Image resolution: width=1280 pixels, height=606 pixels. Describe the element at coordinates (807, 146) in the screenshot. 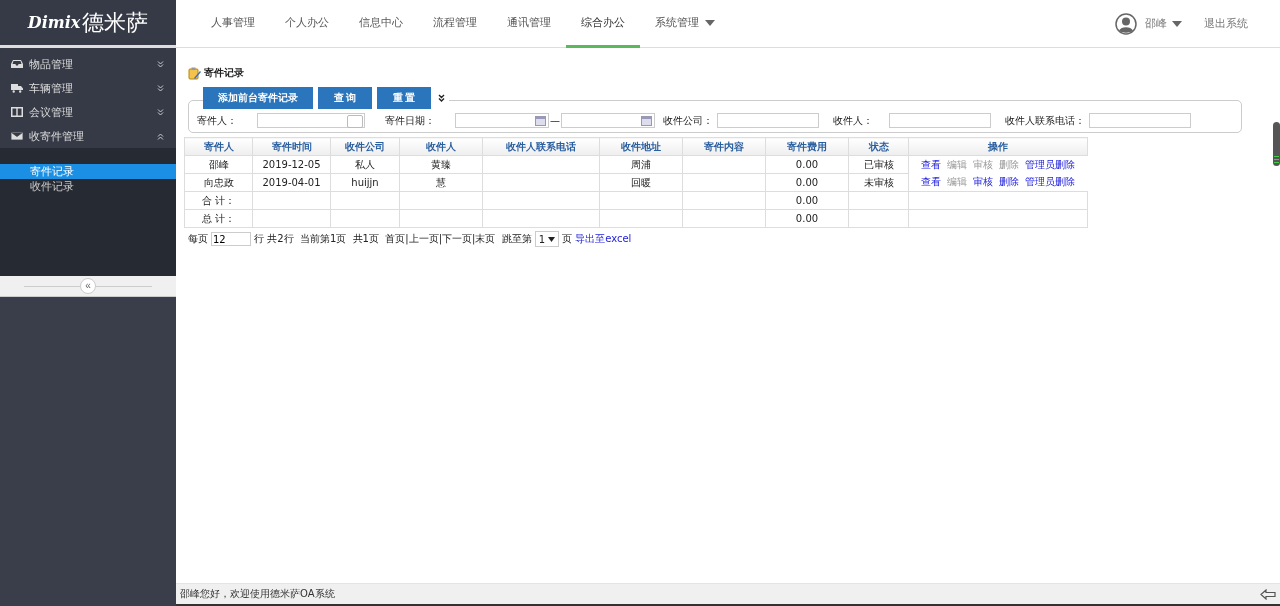

I see `column-header: 寄件费用` at that location.